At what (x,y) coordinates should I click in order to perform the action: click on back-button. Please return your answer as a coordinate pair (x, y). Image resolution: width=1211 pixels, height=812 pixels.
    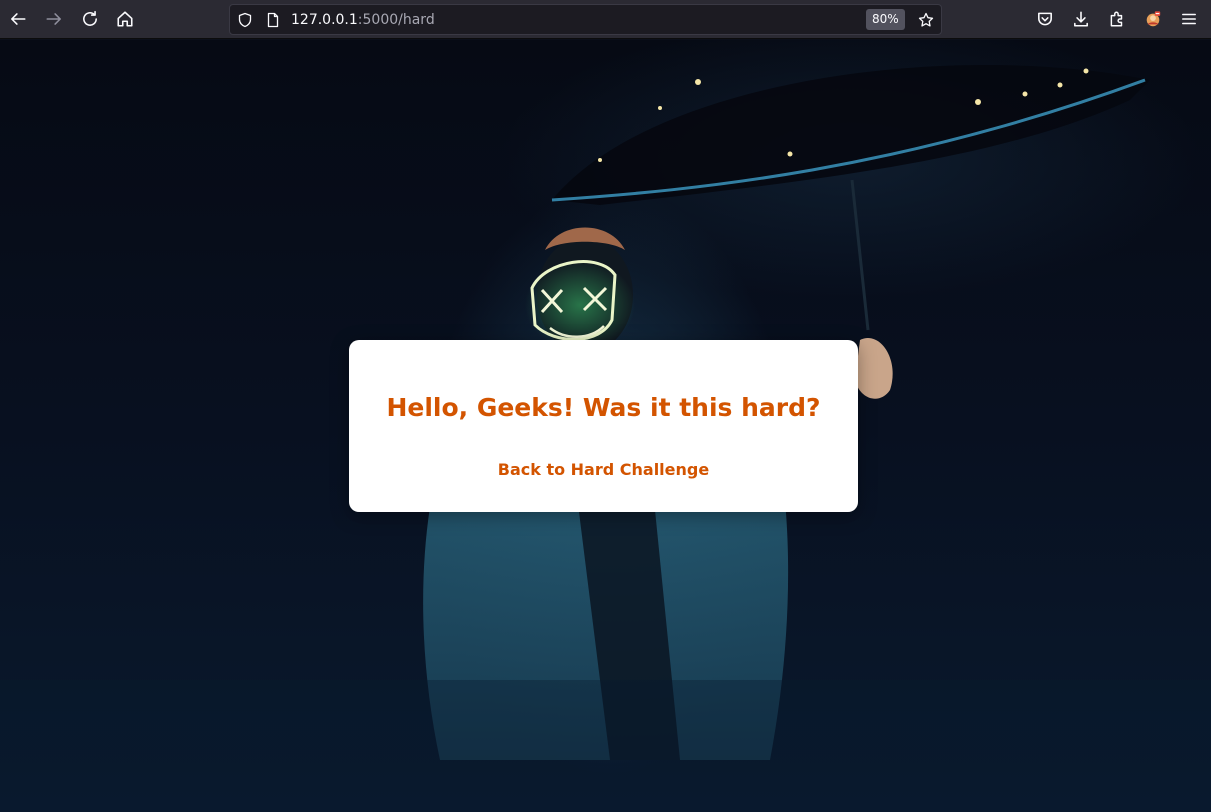
    Looking at the image, I should click on (18, 19).